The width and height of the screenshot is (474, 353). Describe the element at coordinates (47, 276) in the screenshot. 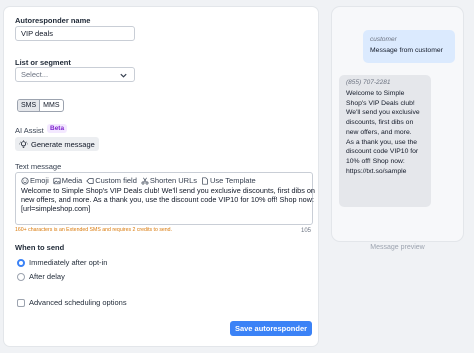

I see `option-after-delay-label: After delay` at that location.